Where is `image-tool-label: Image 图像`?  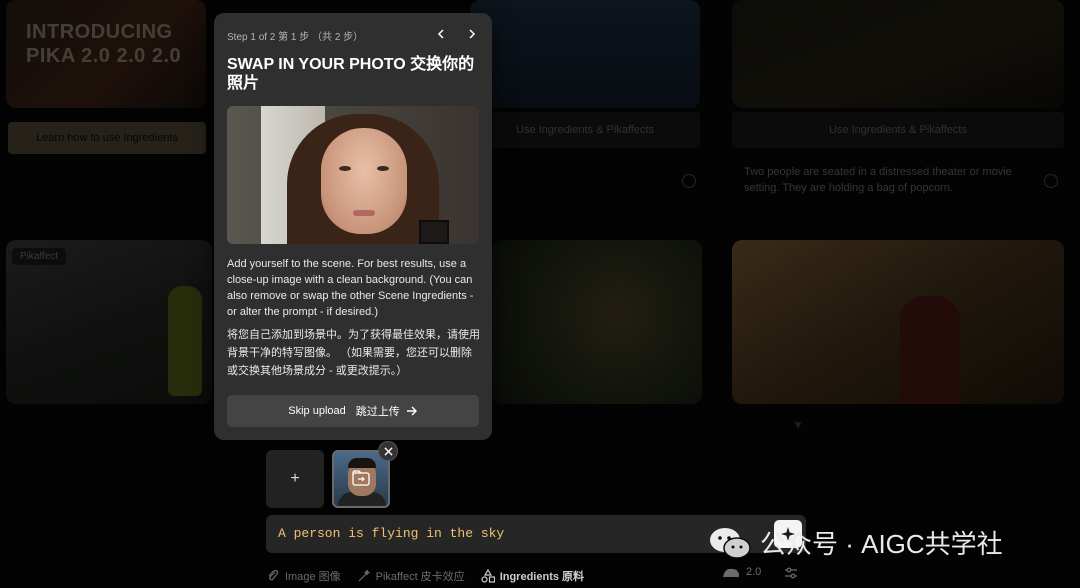
image-tool-label: Image 图像 is located at coordinates (313, 577).